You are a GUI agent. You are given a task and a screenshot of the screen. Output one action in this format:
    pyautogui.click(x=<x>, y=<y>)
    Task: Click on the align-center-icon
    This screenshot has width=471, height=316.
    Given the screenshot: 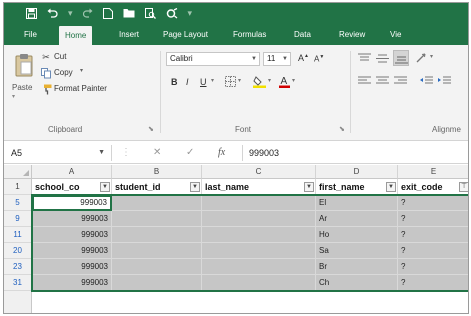 What is the action you would take?
    pyautogui.click(x=382, y=81)
    